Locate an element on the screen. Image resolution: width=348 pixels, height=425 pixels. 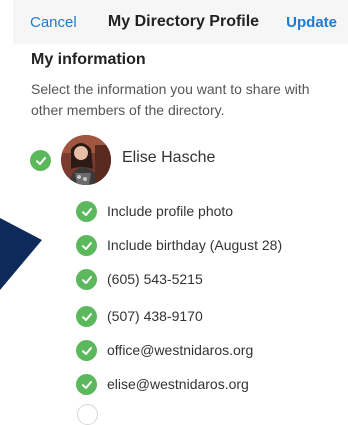
section-heading: My information is located at coordinates (88, 59).